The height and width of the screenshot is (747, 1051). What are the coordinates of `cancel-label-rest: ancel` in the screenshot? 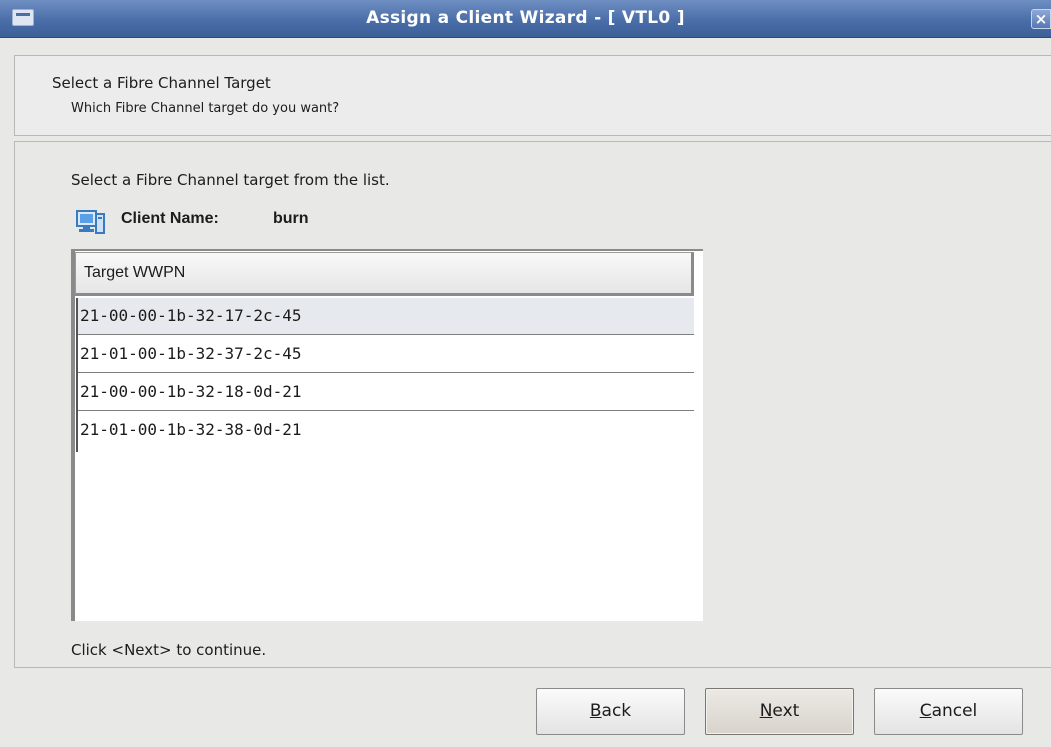 It's located at (954, 711).